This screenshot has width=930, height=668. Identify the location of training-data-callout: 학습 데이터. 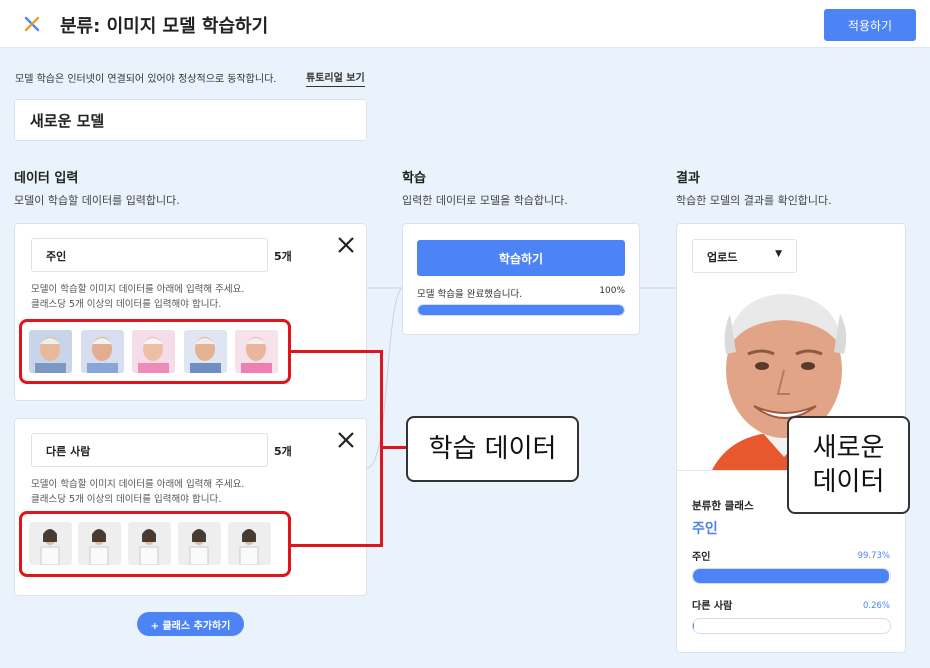
(492, 449).